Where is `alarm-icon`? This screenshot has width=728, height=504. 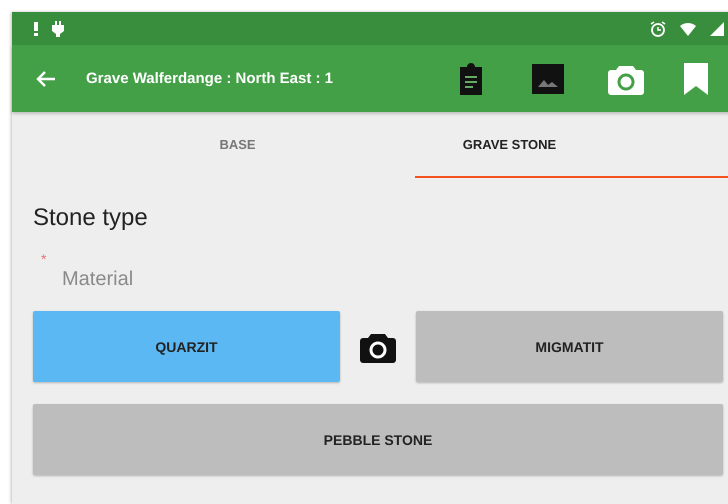 alarm-icon is located at coordinates (658, 28).